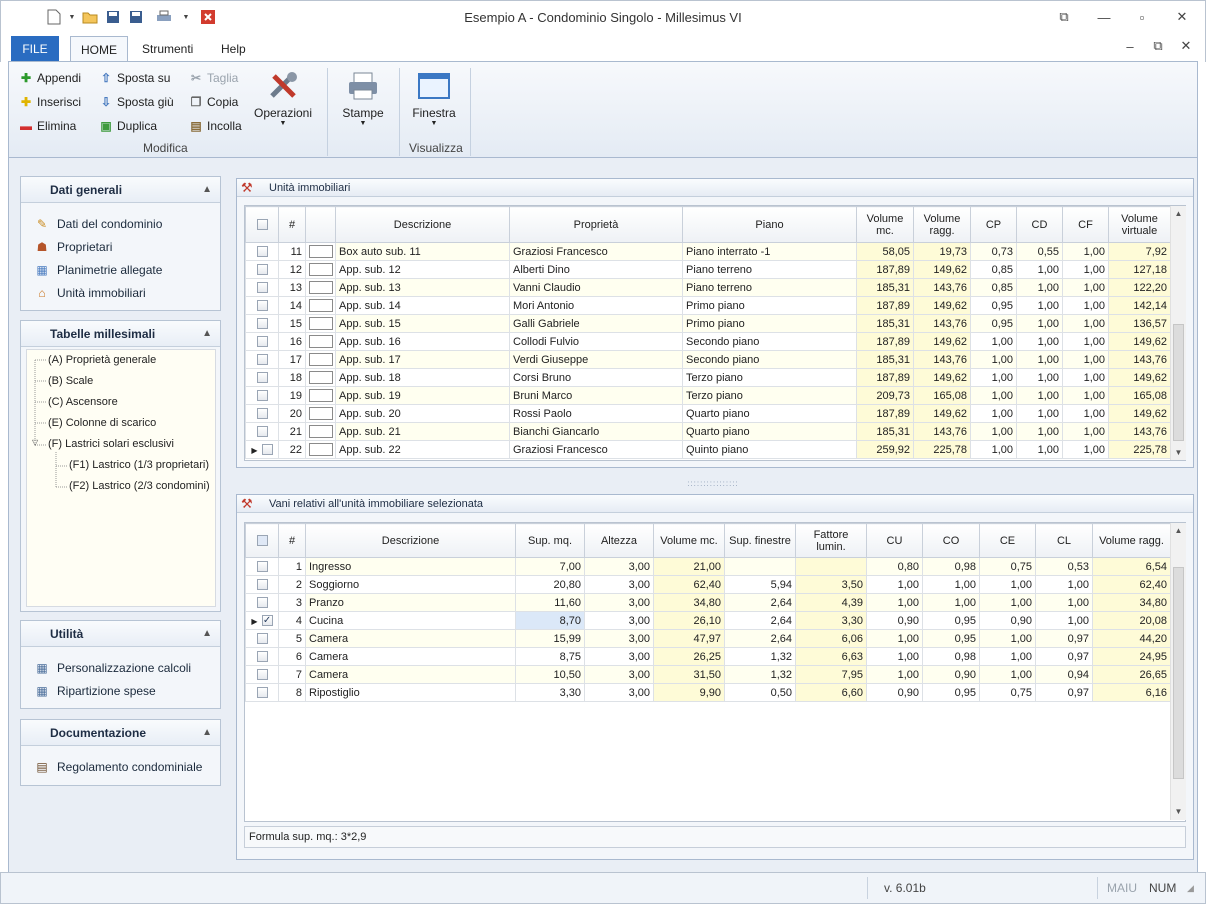 The height and width of the screenshot is (904, 1206). Describe the element at coordinates (831, 584) in the screenshot. I see `cell-value: 3,50` at that location.